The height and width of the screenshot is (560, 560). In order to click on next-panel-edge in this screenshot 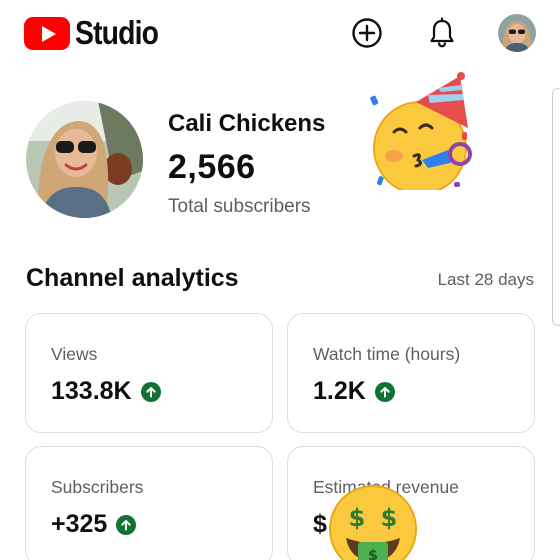, I will do `click(556, 207)`.